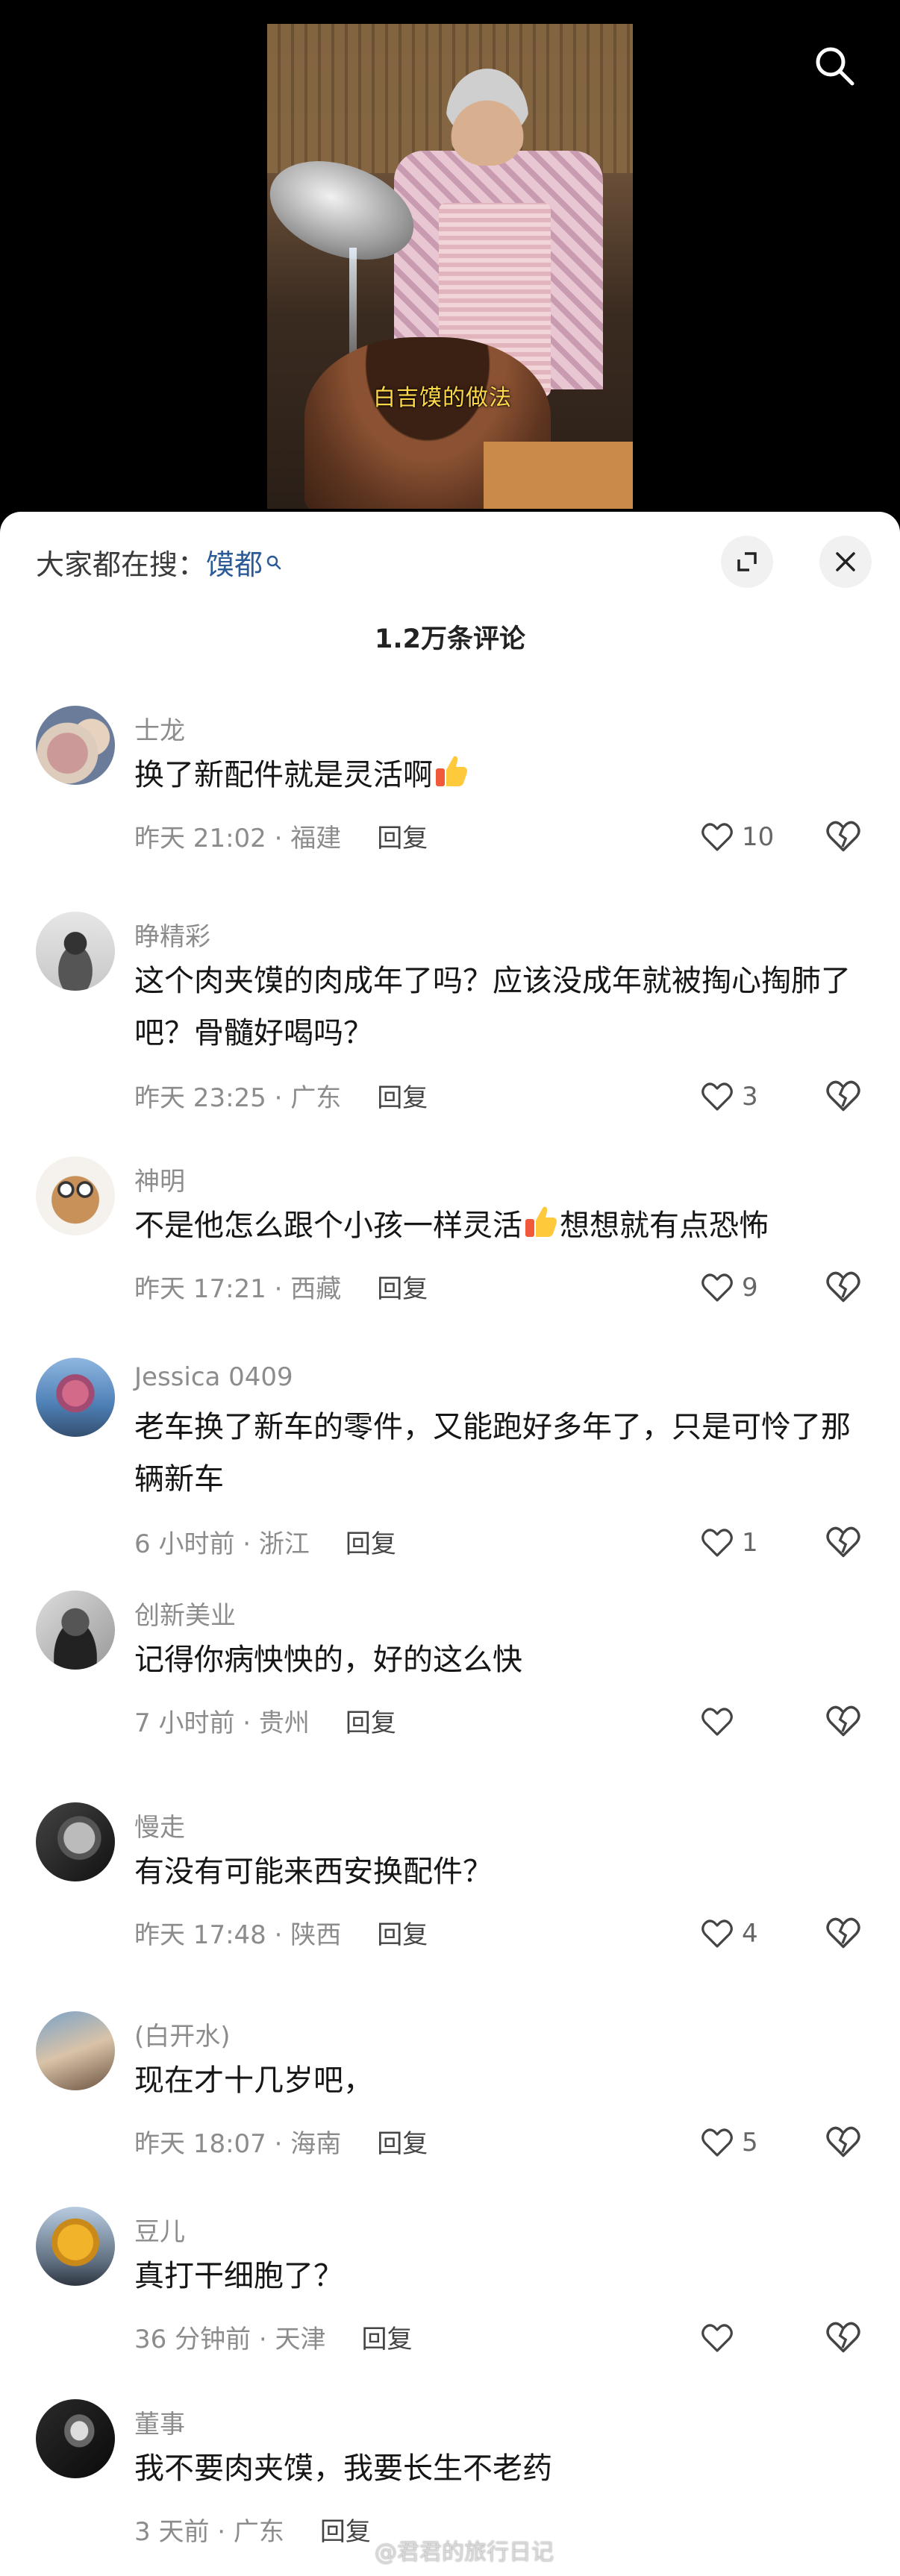 This screenshot has width=900, height=2576. Describe the element at coordinates (185, 1613) in the screenshot. I see `comment-author: 创新美业` at that location.